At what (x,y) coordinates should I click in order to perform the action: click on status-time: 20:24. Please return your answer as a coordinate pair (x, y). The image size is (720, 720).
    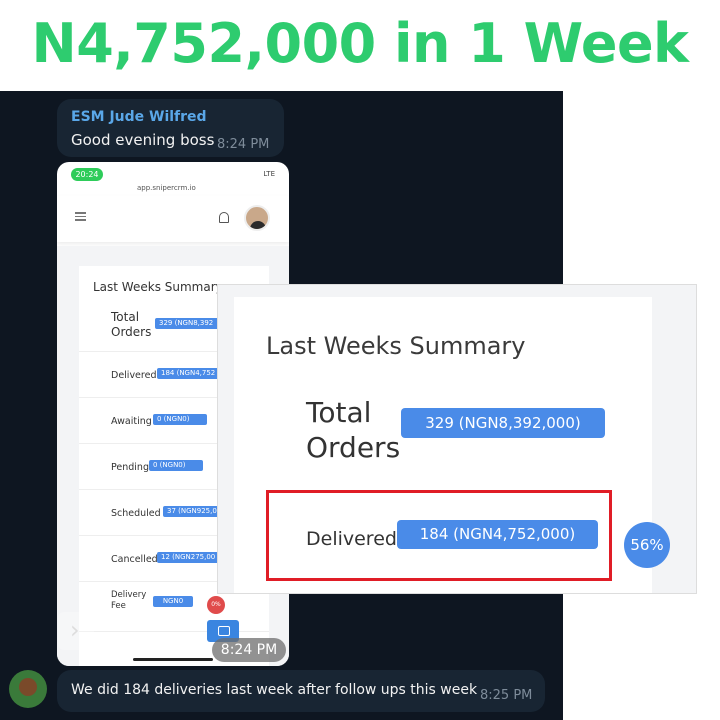
    Looking at the image, I should click on (87, 174).